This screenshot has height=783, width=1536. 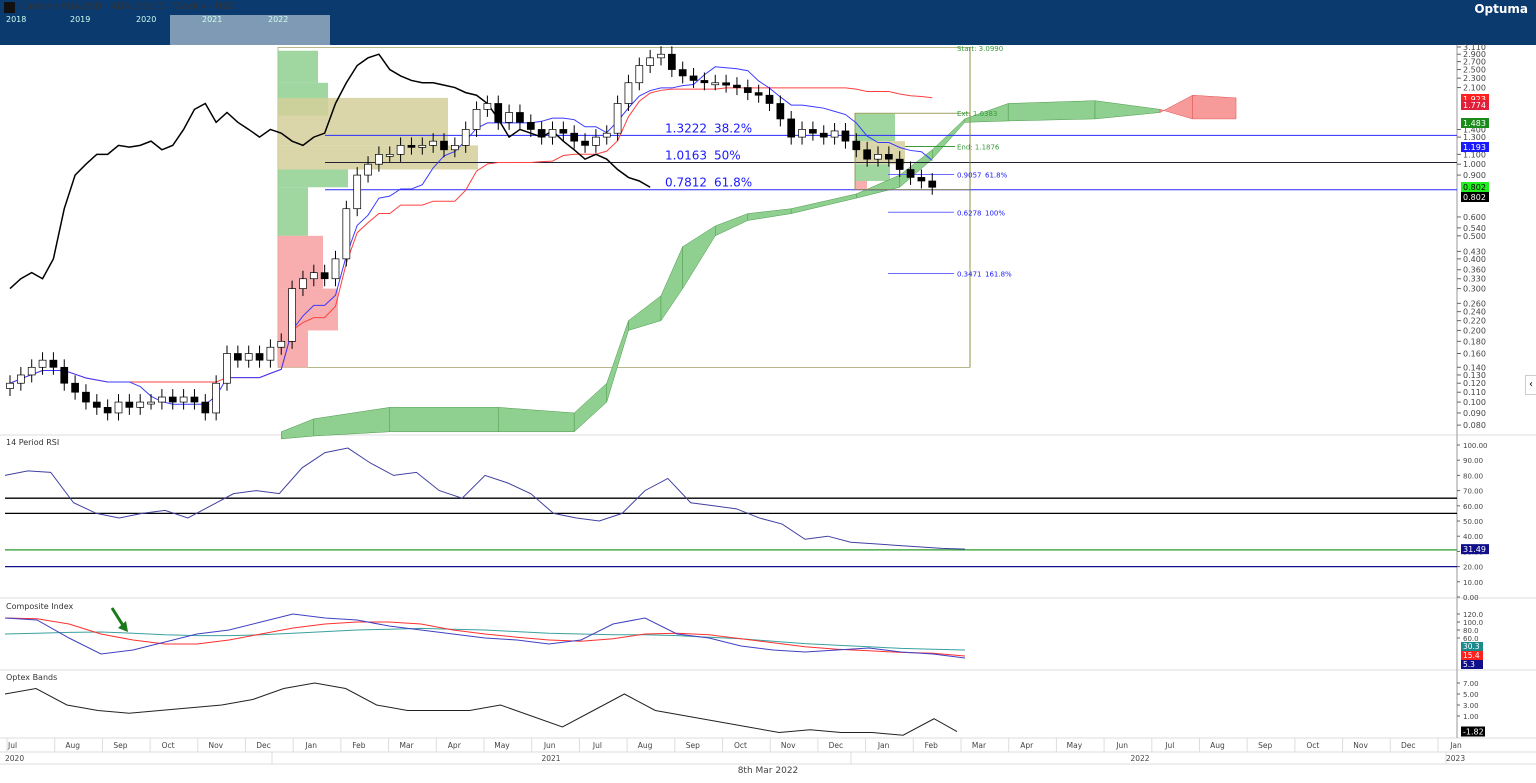 What do you see at coordinates (768, 771) in the screenshot?
I see `footer-date: 8th Mar 2022` at bounding box center [768, 771].